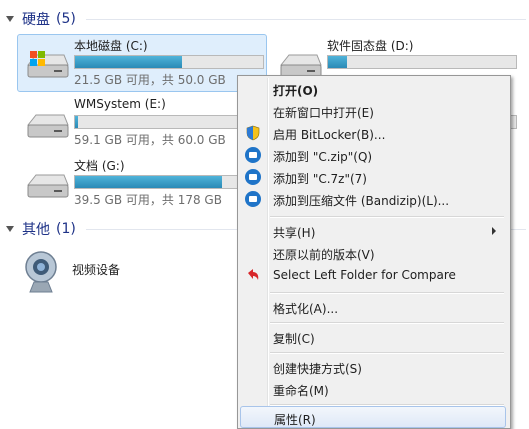 The image size is (529, 429). What do you see at coordinates (323, 157) in the screenshot?
I see `menu-item-label: 添加到 "C.zip"(Q)` at bounding box center [323, 157].